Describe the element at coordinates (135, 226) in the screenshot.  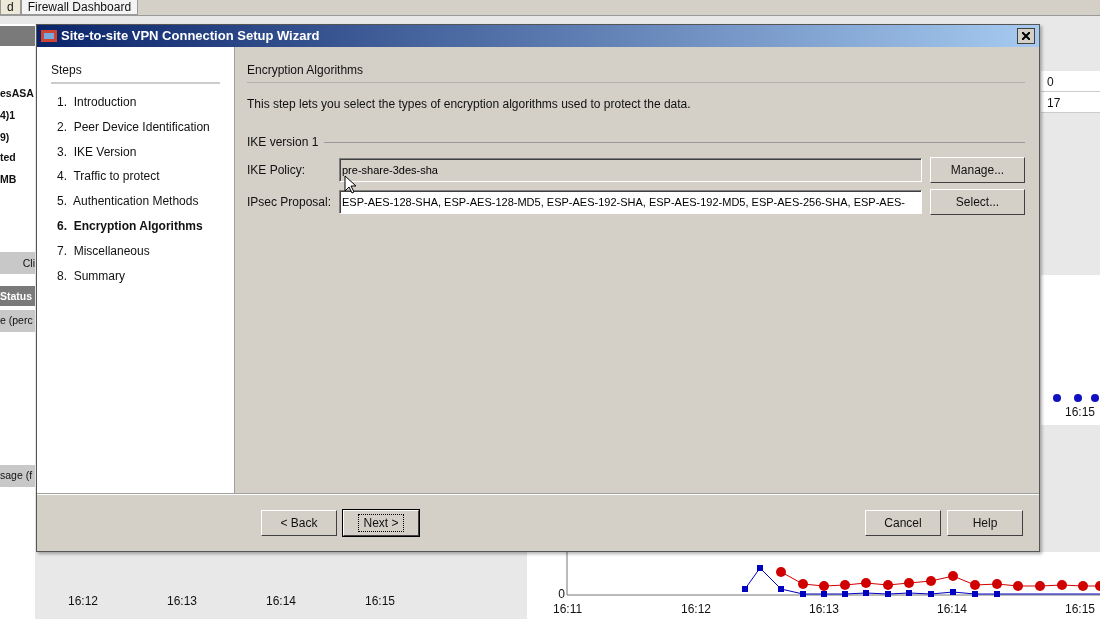
I see `step-item: 6. Encryption Algorithms` at that location.